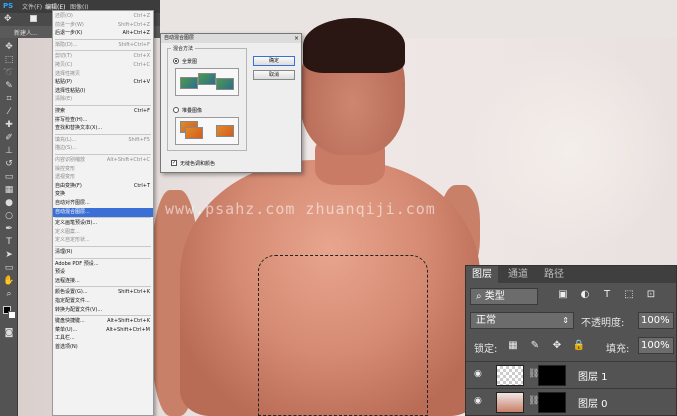 The height and width of the screenshot is (416, 677). What do you see at coordinates (9, 151) in the screenshot?
I see `stamp-tool-icon: ⊥` at bounding box center [9, 151].